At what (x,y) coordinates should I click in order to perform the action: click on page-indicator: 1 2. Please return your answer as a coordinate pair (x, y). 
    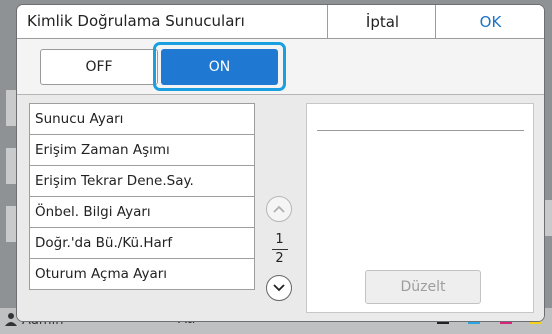
    Looking at the image, I should click on (279, 249).